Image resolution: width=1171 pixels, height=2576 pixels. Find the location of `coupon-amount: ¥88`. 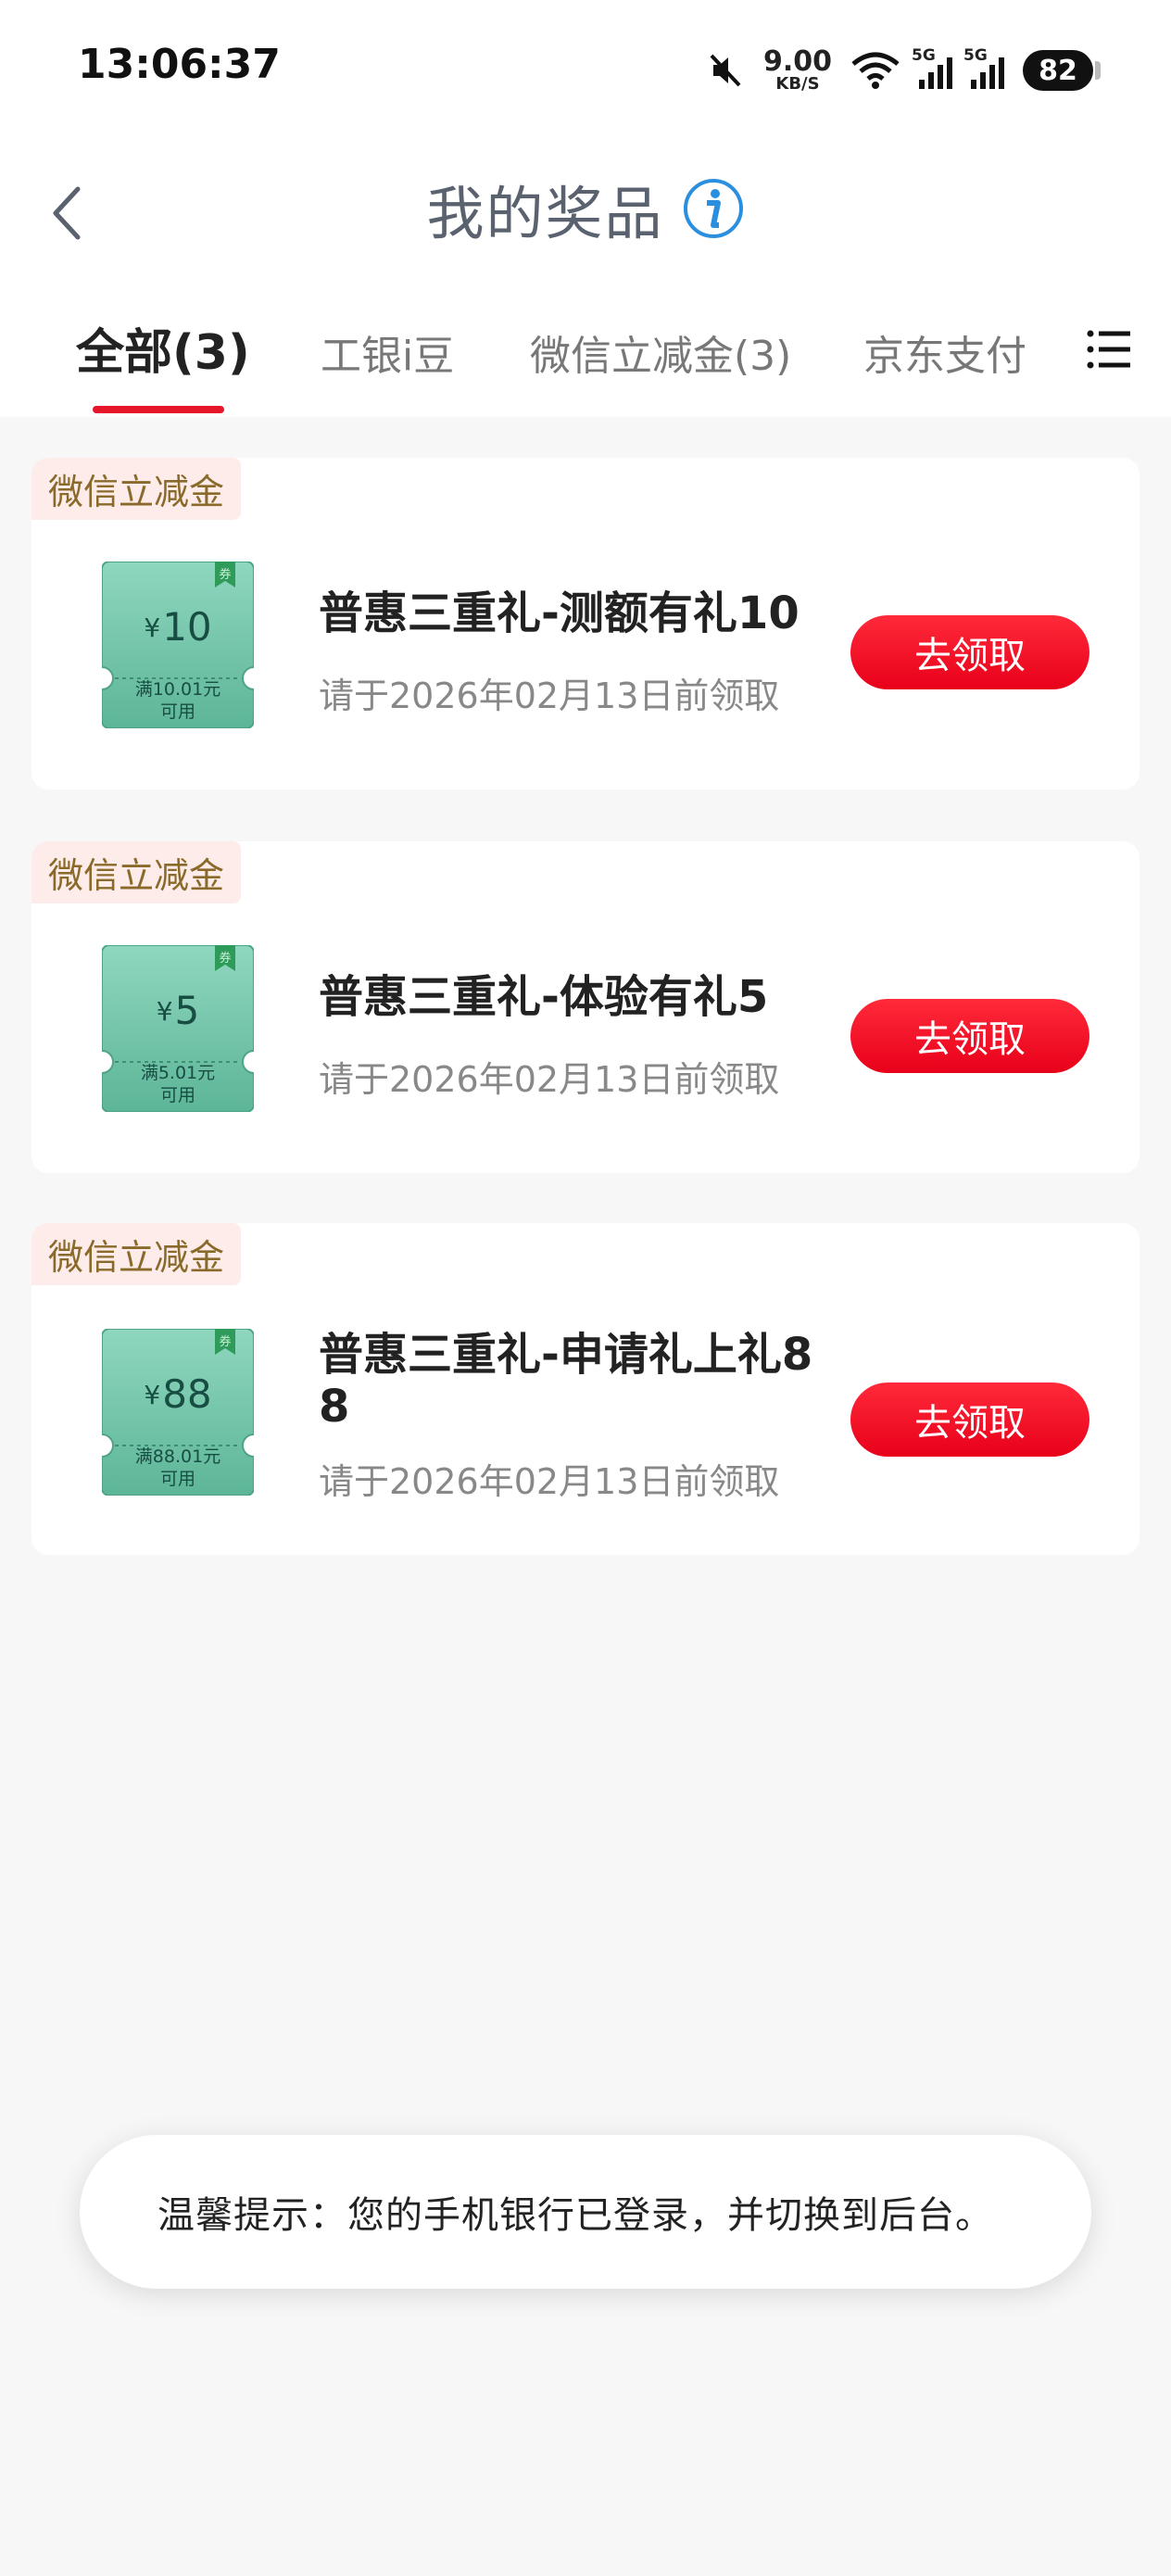

coupon-amount: ¥88 is located at coordinates (178, 1394).